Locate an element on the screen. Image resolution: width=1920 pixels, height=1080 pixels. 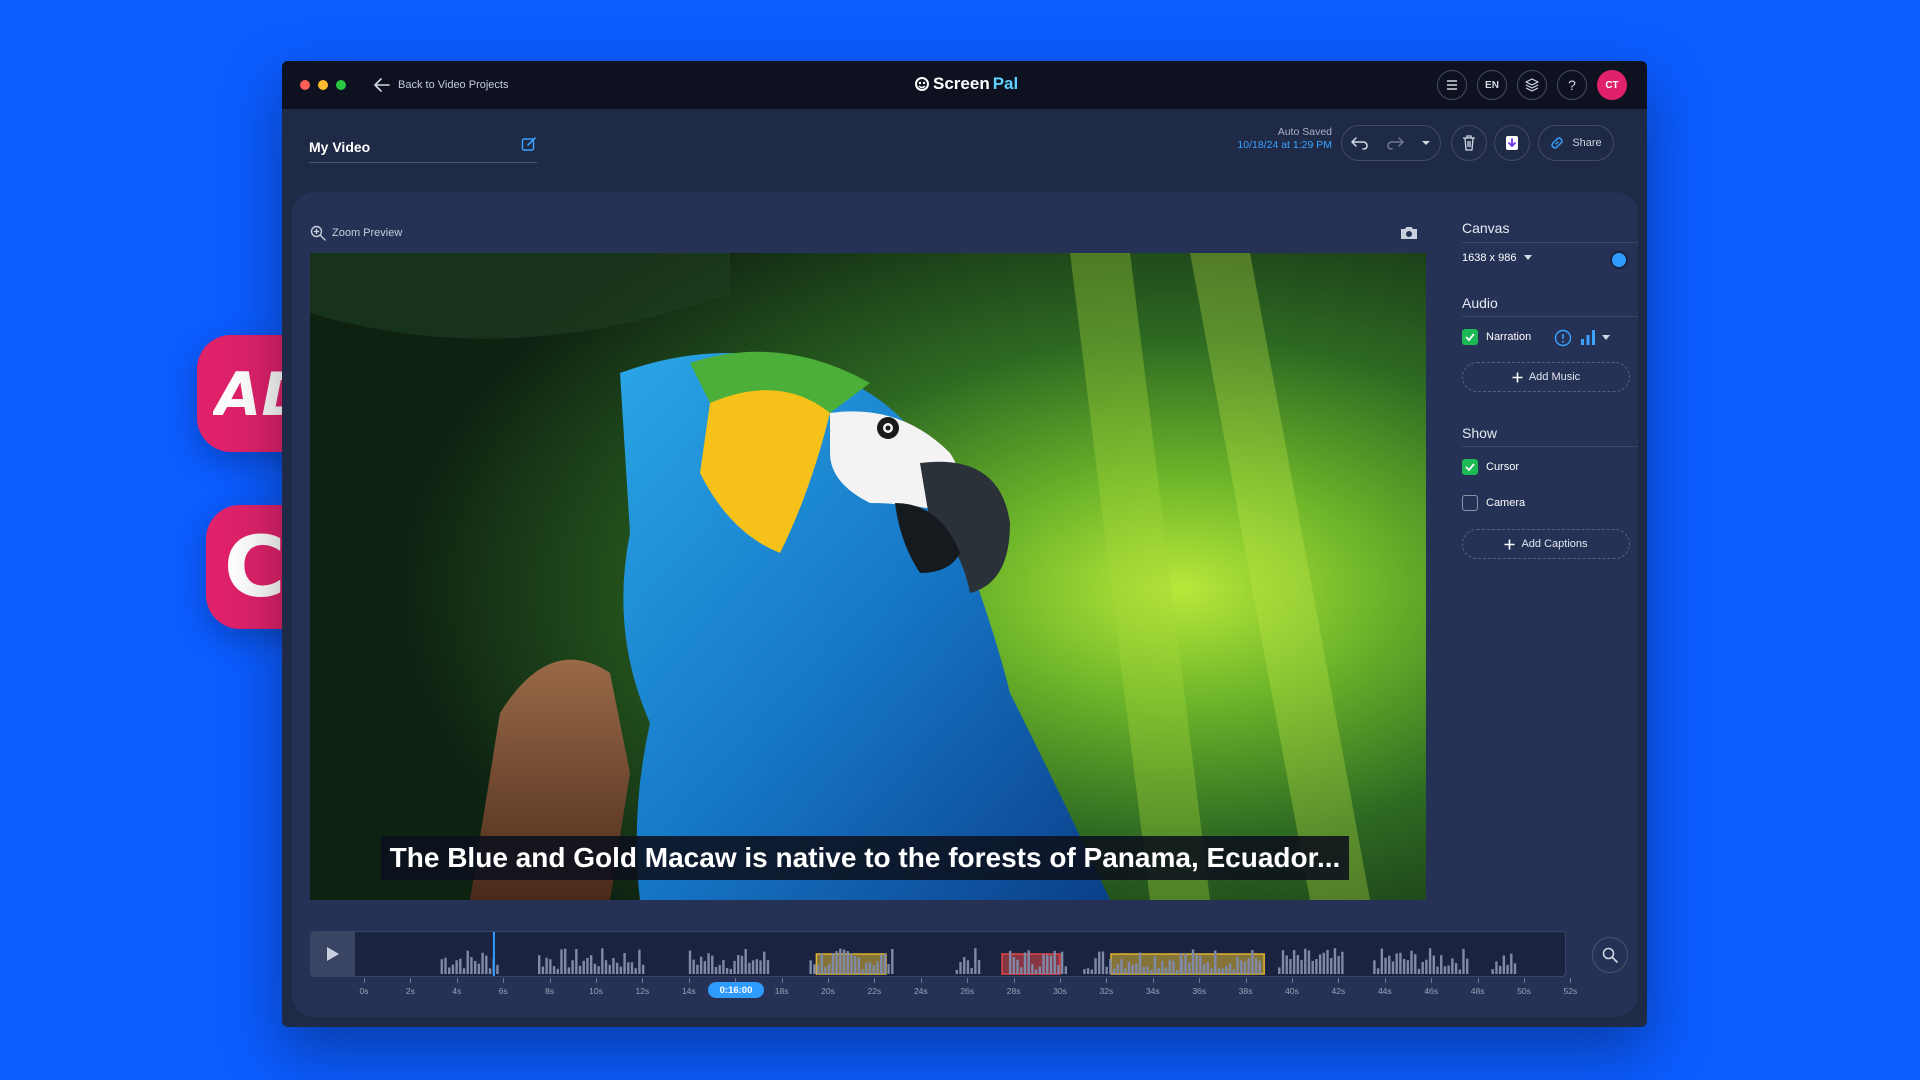
ruler-label: 2s is located at coordinates (410, 991).